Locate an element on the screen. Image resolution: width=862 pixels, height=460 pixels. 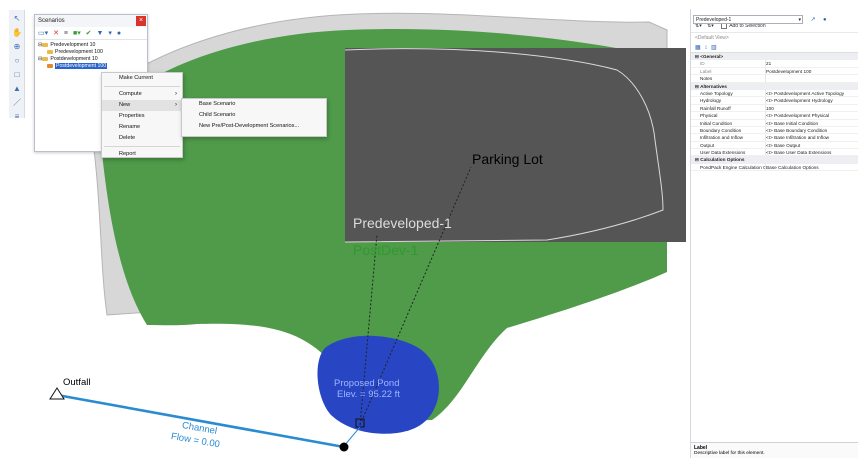
tree-item-predevelopment-100: Predevelopment 100 is located at coordinates (92, 52).